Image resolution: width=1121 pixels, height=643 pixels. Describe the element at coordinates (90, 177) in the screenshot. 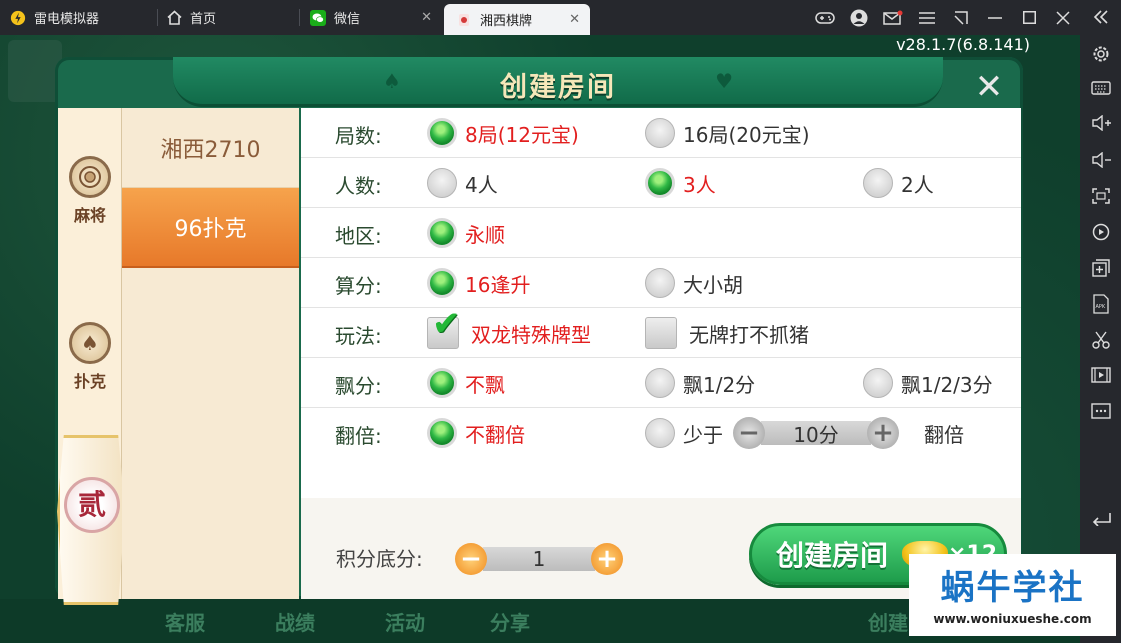

I see `mahjong-icon` at that location.